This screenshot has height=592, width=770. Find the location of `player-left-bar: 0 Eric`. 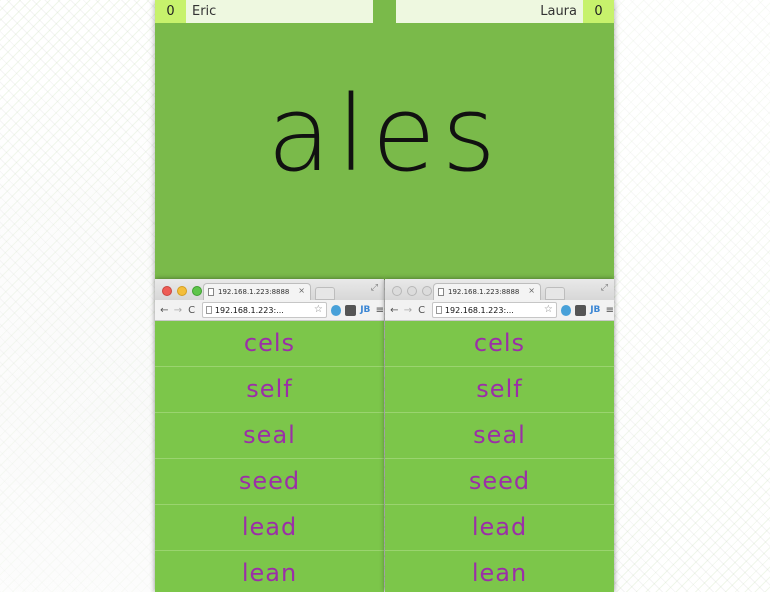

player-left-bar: 0 Eric is located at coordinates (264, 11).